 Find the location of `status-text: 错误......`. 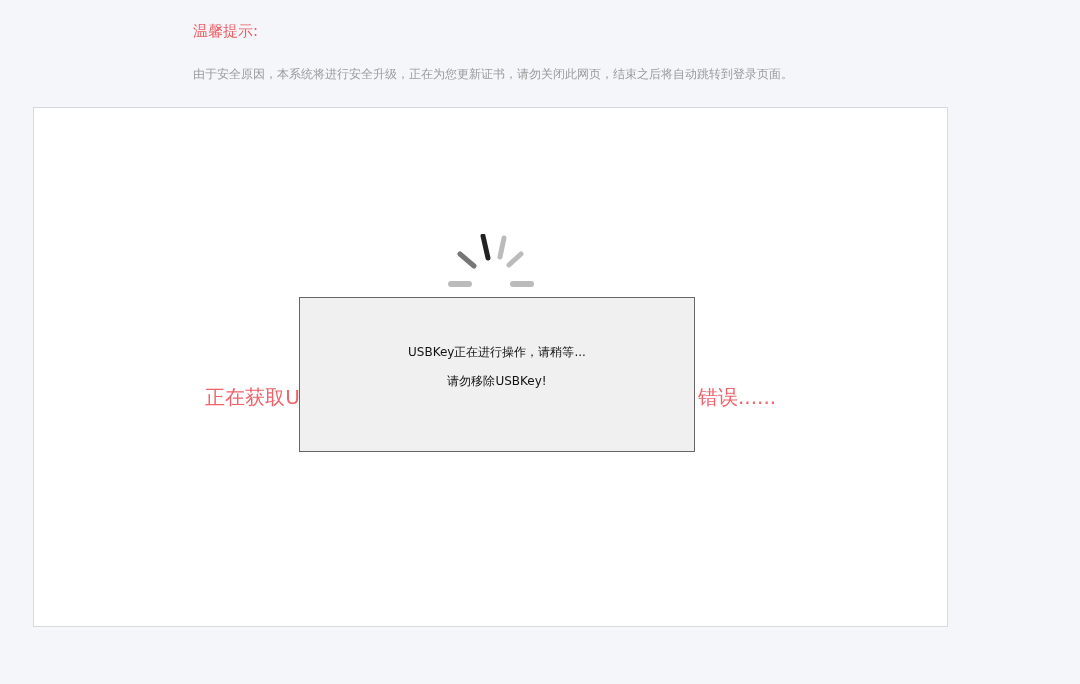

status-text: 错误...... is located at coordinates (737, 397).